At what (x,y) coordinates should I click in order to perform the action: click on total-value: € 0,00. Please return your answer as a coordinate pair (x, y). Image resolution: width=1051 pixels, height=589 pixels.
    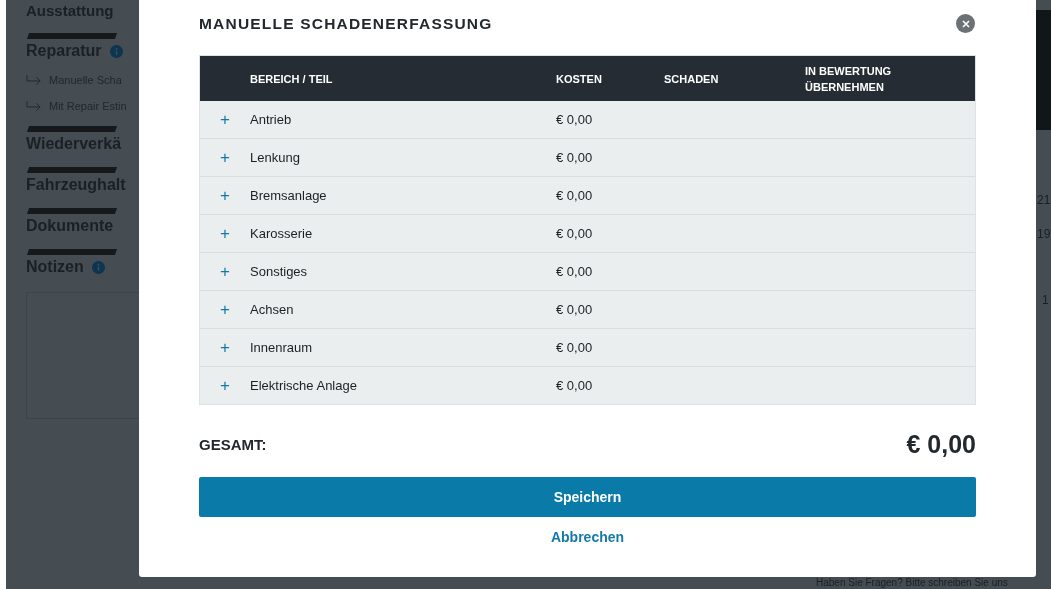
    Looking at the image, I should click on (941, 444).